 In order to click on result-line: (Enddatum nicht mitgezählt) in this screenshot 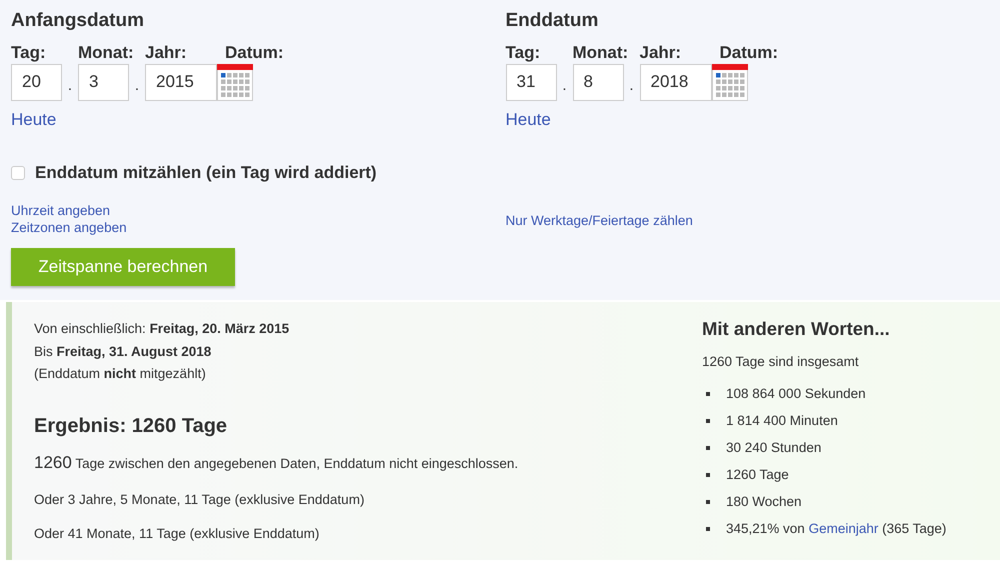, I will do `click(120, 374)`.